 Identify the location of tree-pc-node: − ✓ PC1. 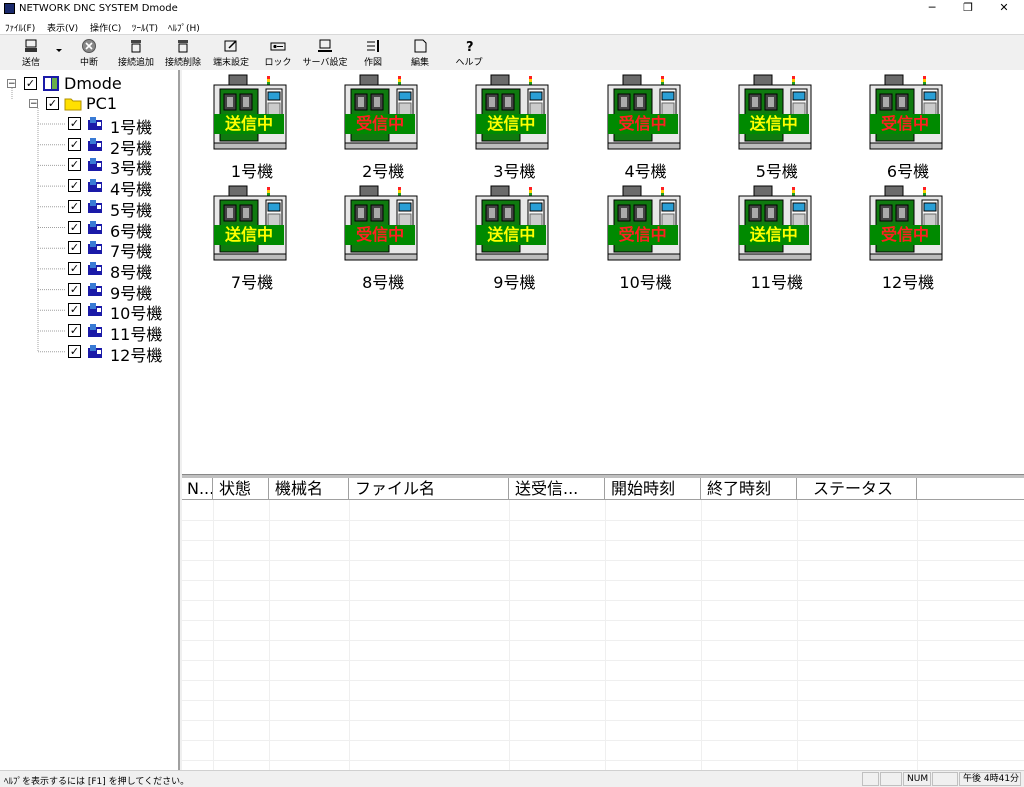
(90, 104).